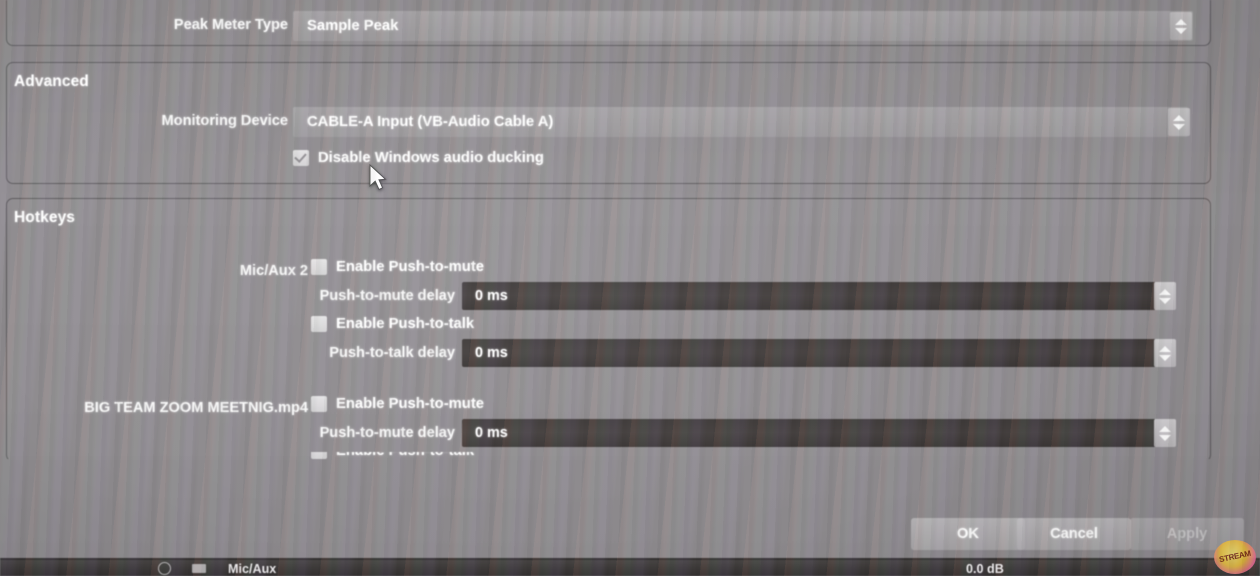  Describe the element at coordinates (809, 296) in the screenshot. I see `mic-aux-2-push-to-mute-delay-spinbox: 0 ms` at that location.